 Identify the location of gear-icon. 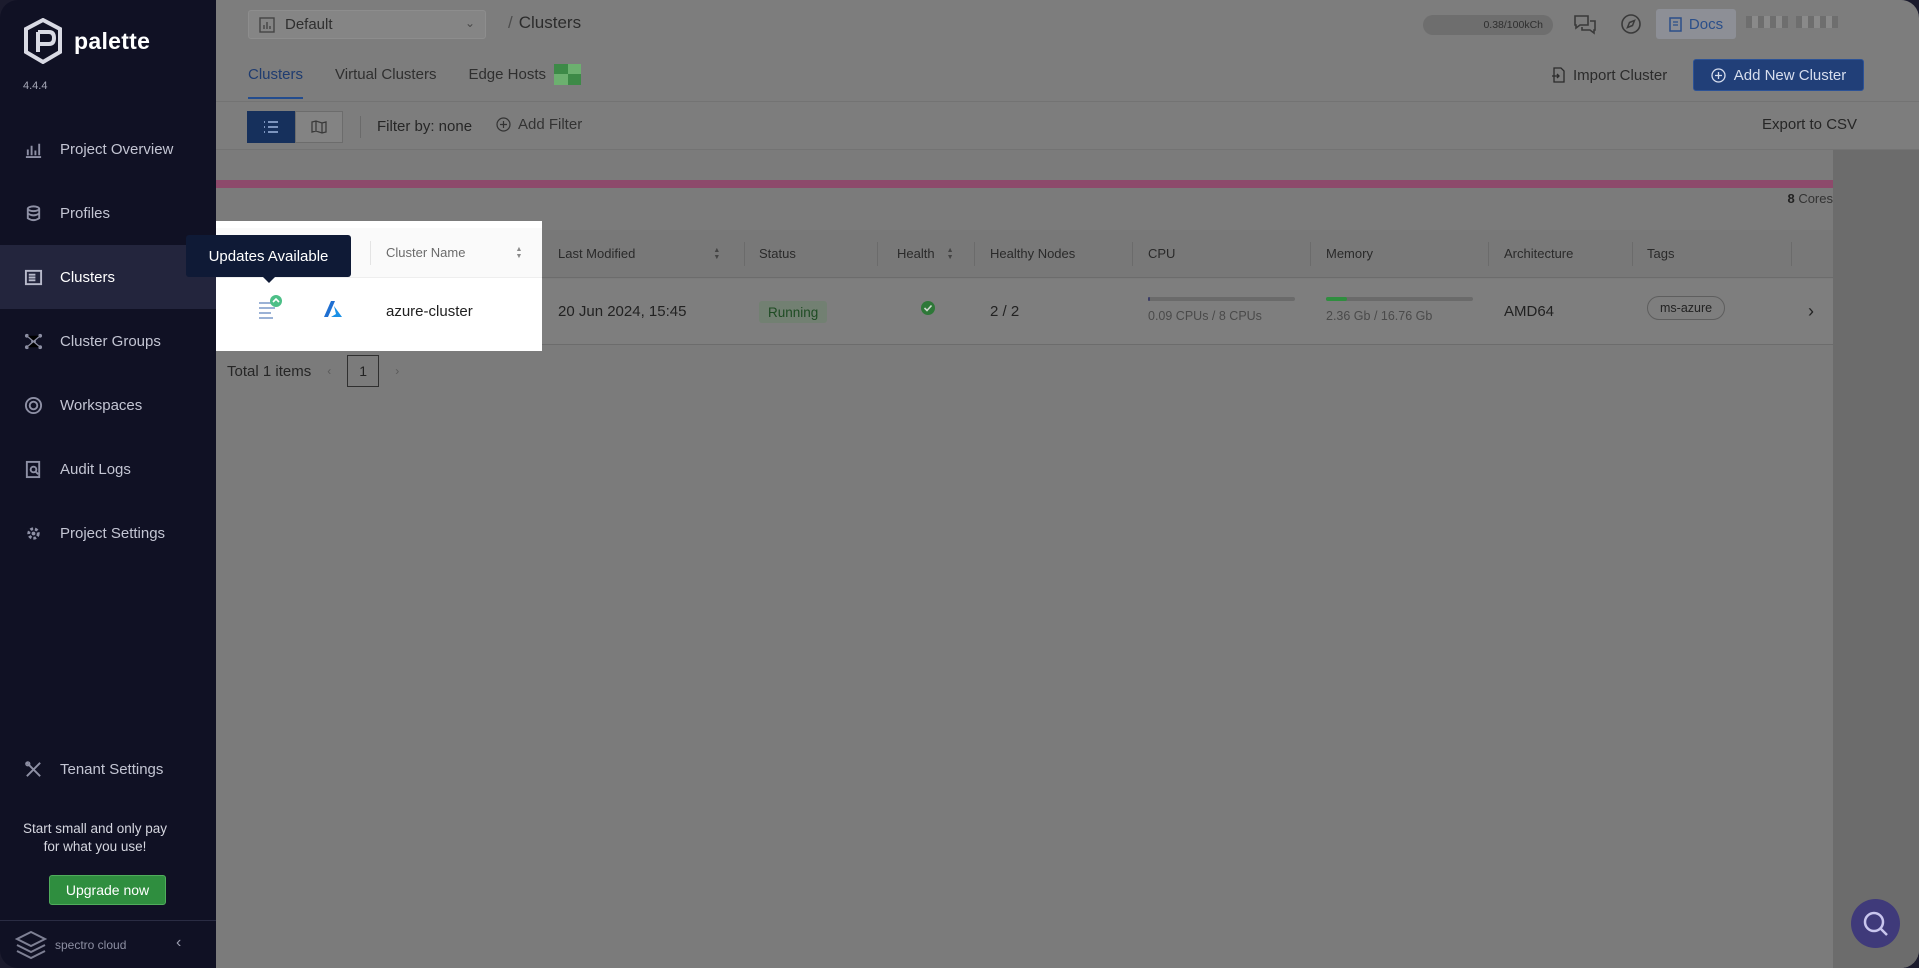
(33, 533).